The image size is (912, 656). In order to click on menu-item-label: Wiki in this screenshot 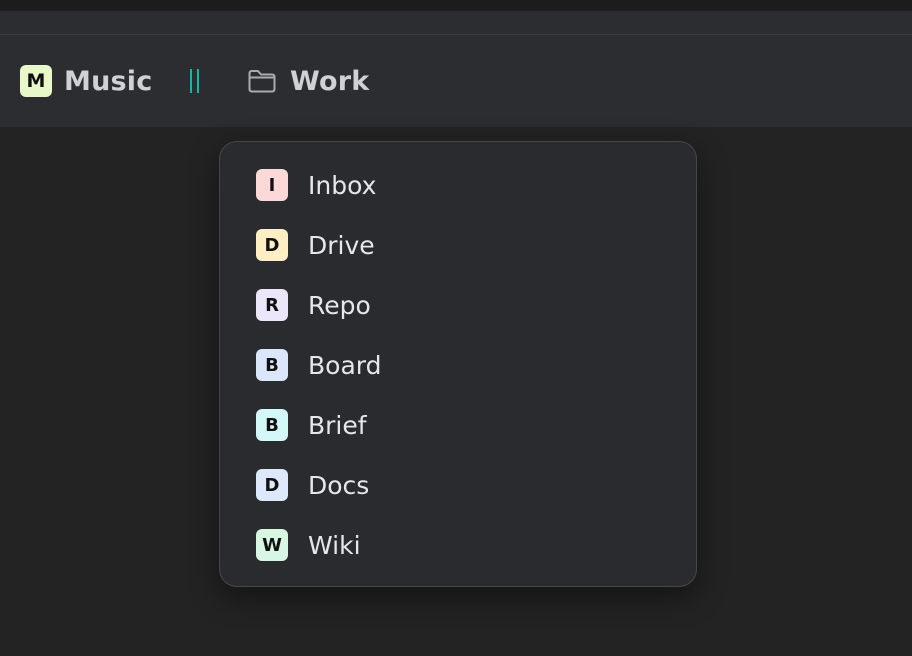, I will do `click(334, 545)`.